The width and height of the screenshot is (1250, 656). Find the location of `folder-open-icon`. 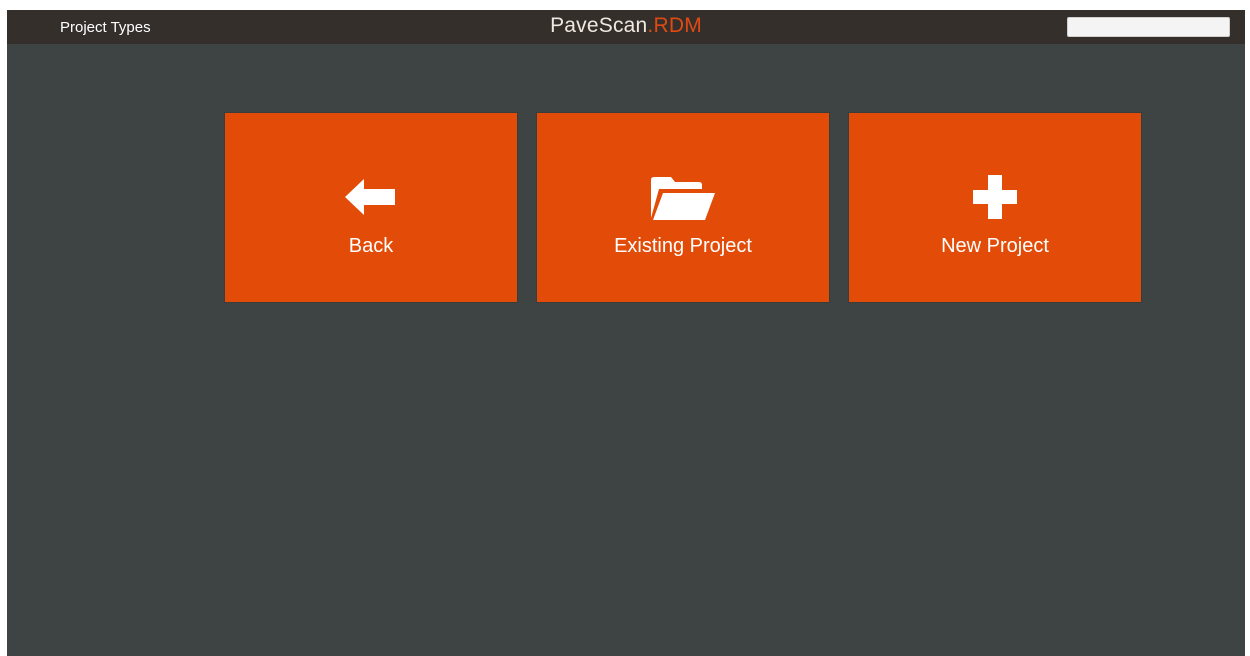

folder-open-icon is located at coordinates (683, 198).